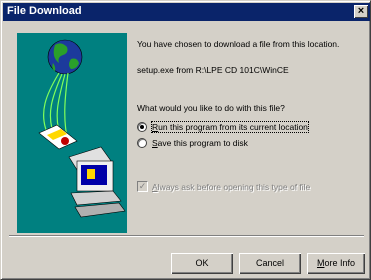  I want to click on more-info-button: More Info, so click(336, 263).